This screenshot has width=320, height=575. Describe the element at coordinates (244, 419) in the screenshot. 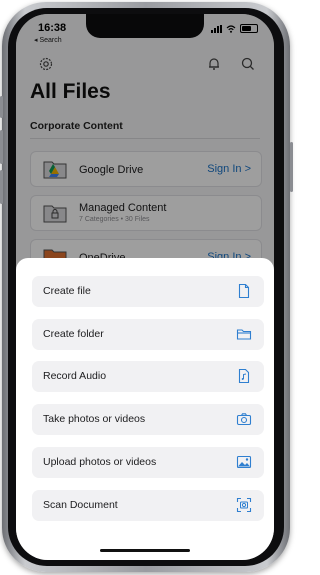

I see `camera-icon` at that location.